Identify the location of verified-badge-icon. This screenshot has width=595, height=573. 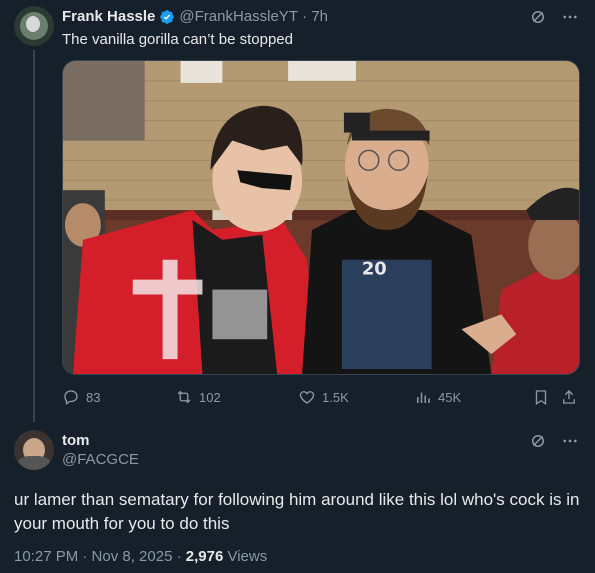
(167, 17).